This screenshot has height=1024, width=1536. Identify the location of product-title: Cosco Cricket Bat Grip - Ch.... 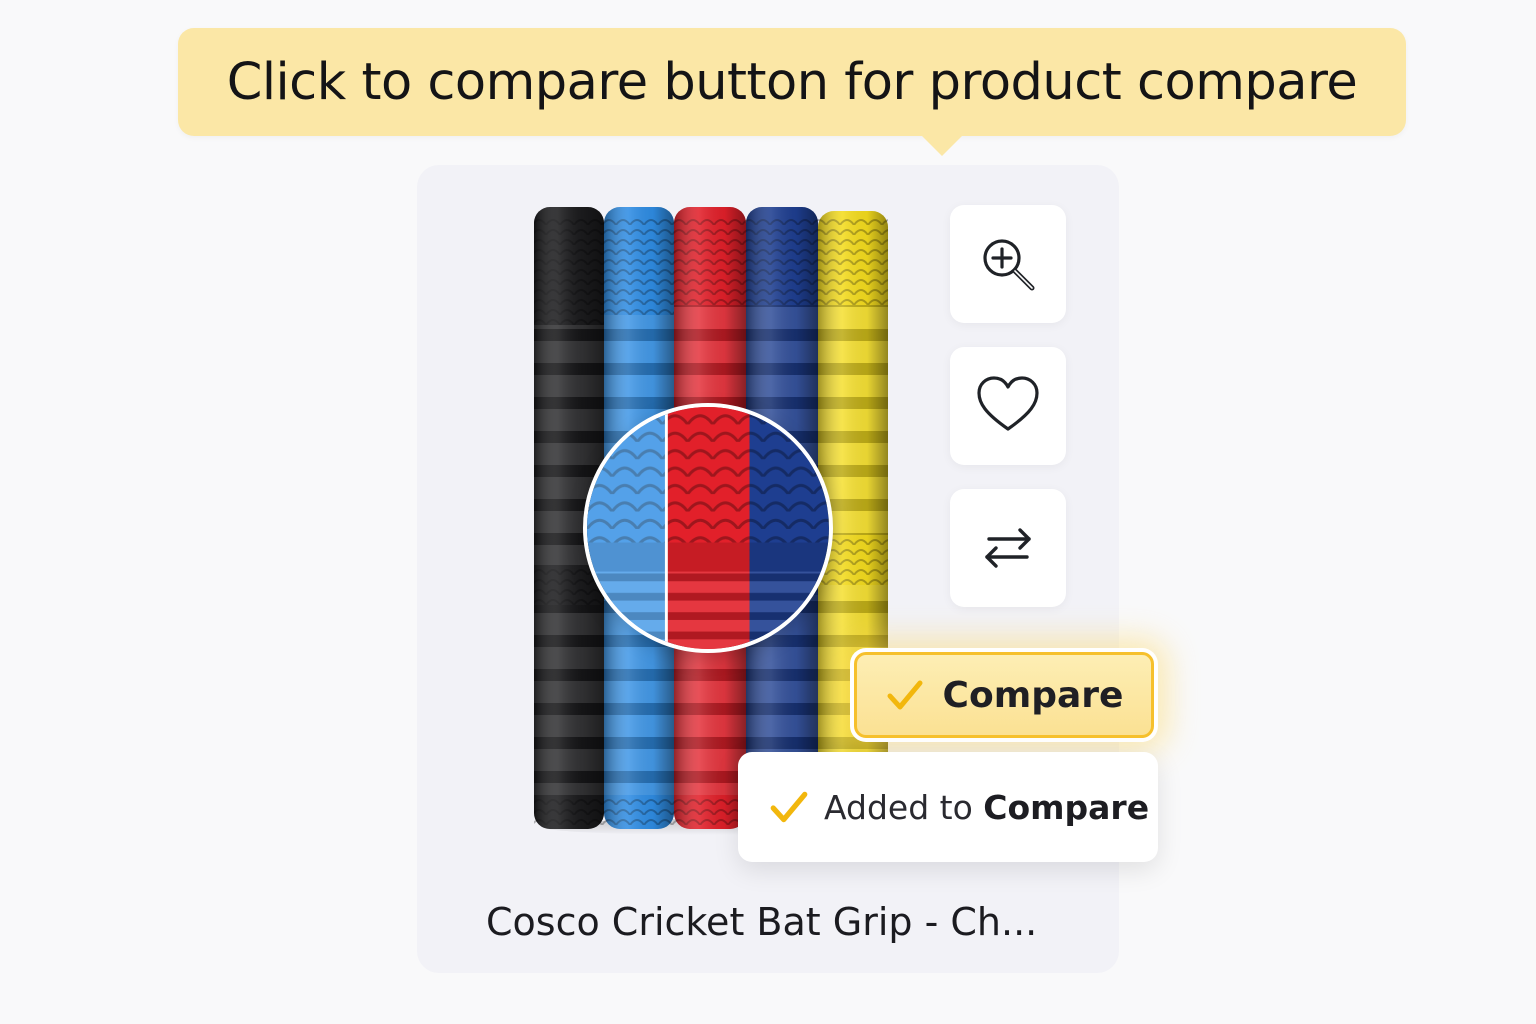
(786, 922).